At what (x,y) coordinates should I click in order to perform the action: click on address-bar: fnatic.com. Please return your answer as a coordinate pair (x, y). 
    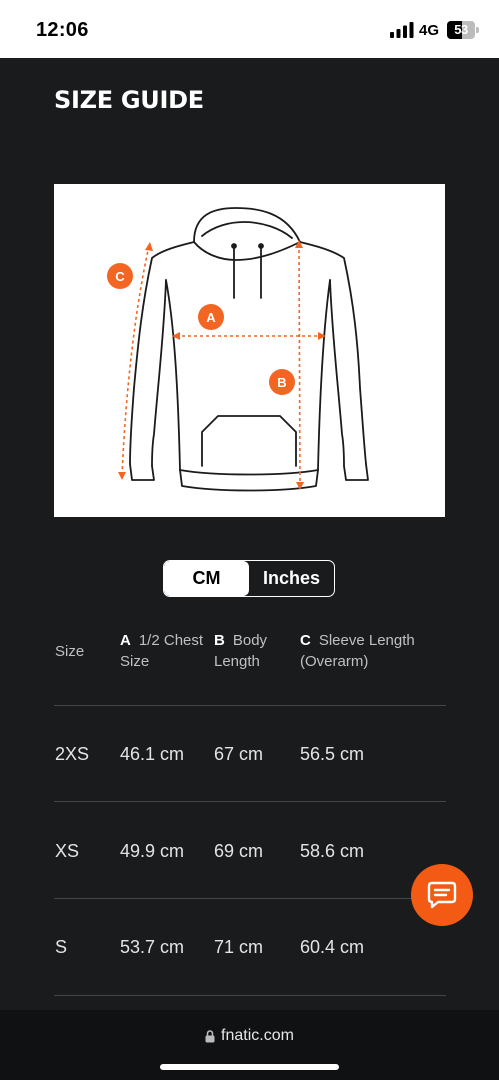
    Looking at the image, I should click on (249, 1036).